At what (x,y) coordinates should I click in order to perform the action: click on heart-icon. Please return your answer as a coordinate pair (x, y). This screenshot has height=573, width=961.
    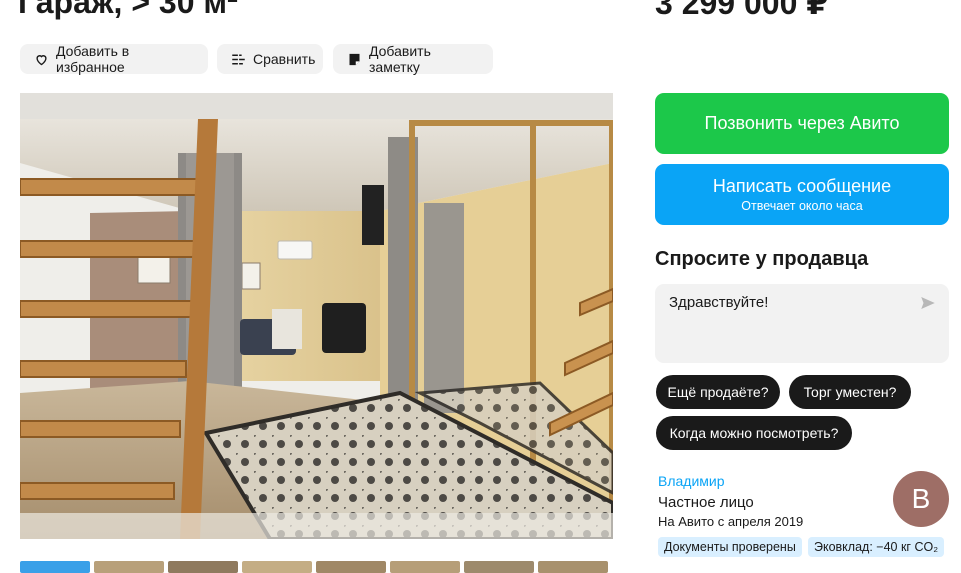
    Looking at the image, I should click on (41, 59).